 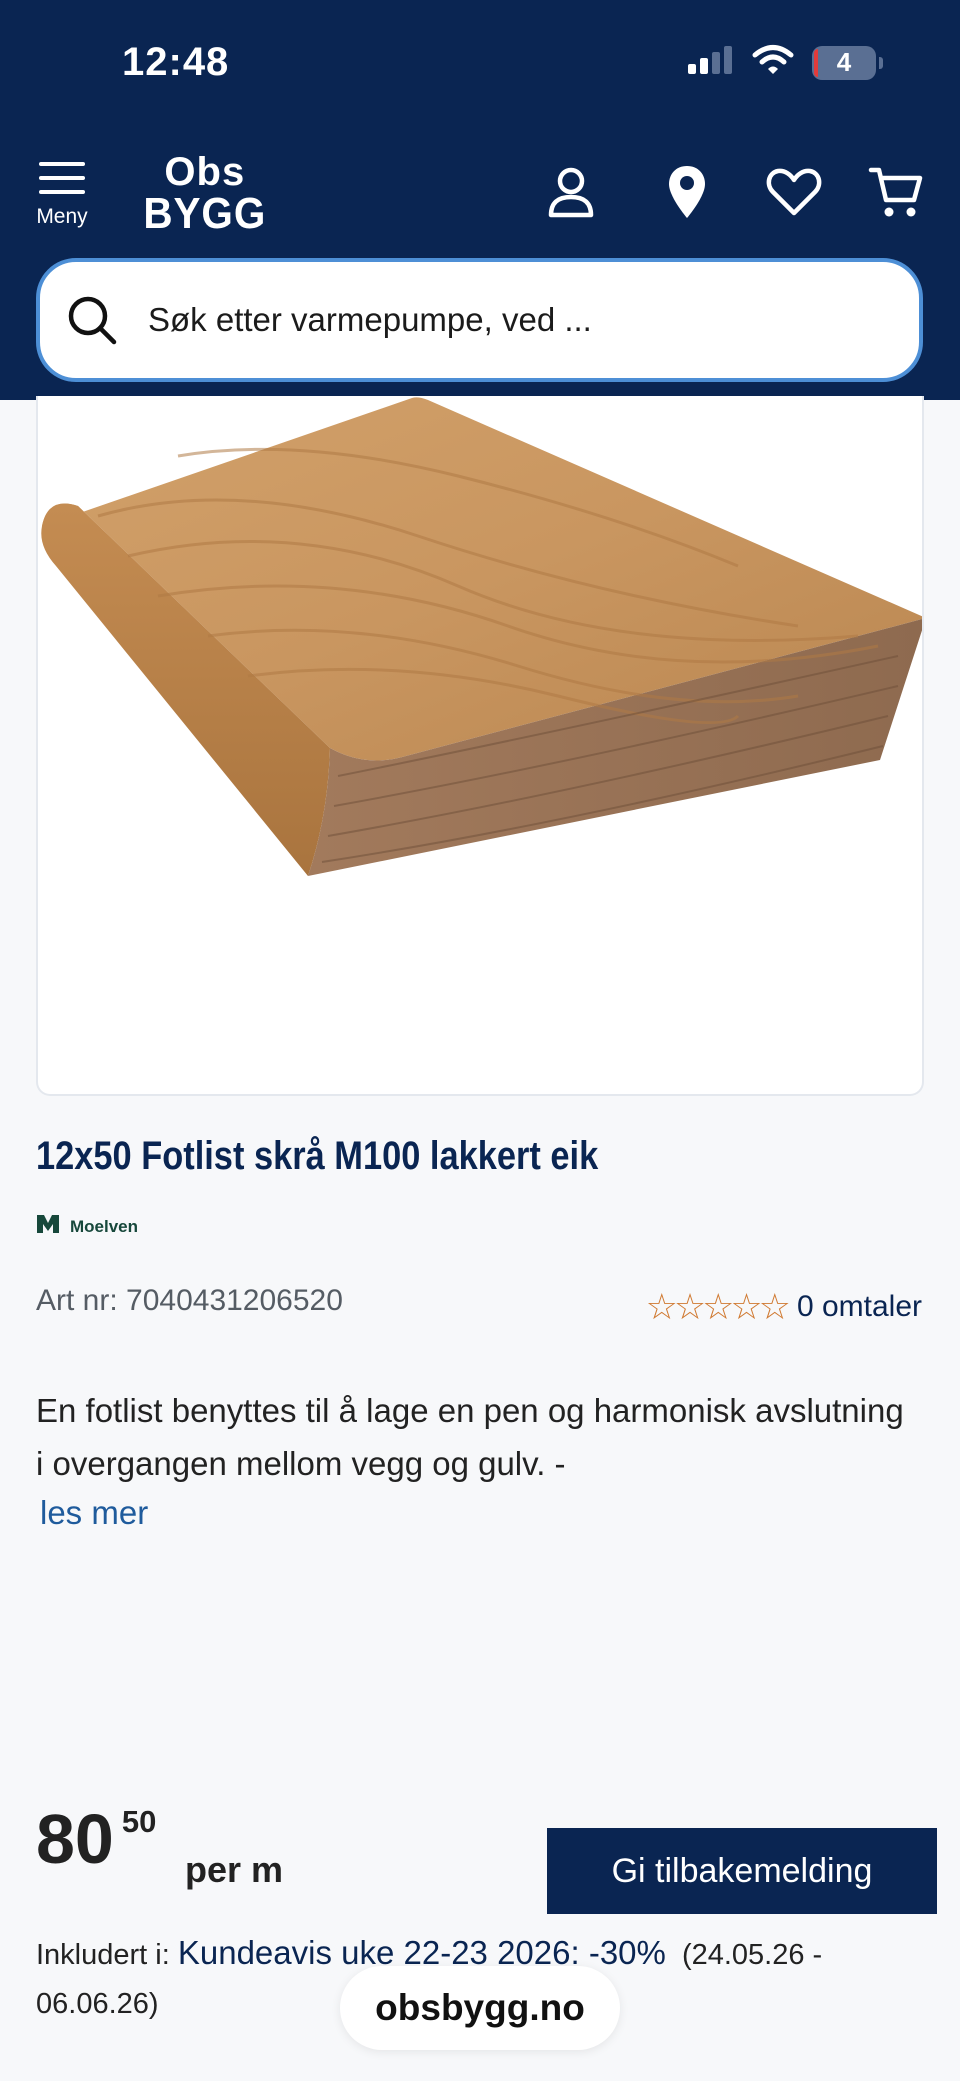 I want to click on user-icon, so click(x=571, y=194).